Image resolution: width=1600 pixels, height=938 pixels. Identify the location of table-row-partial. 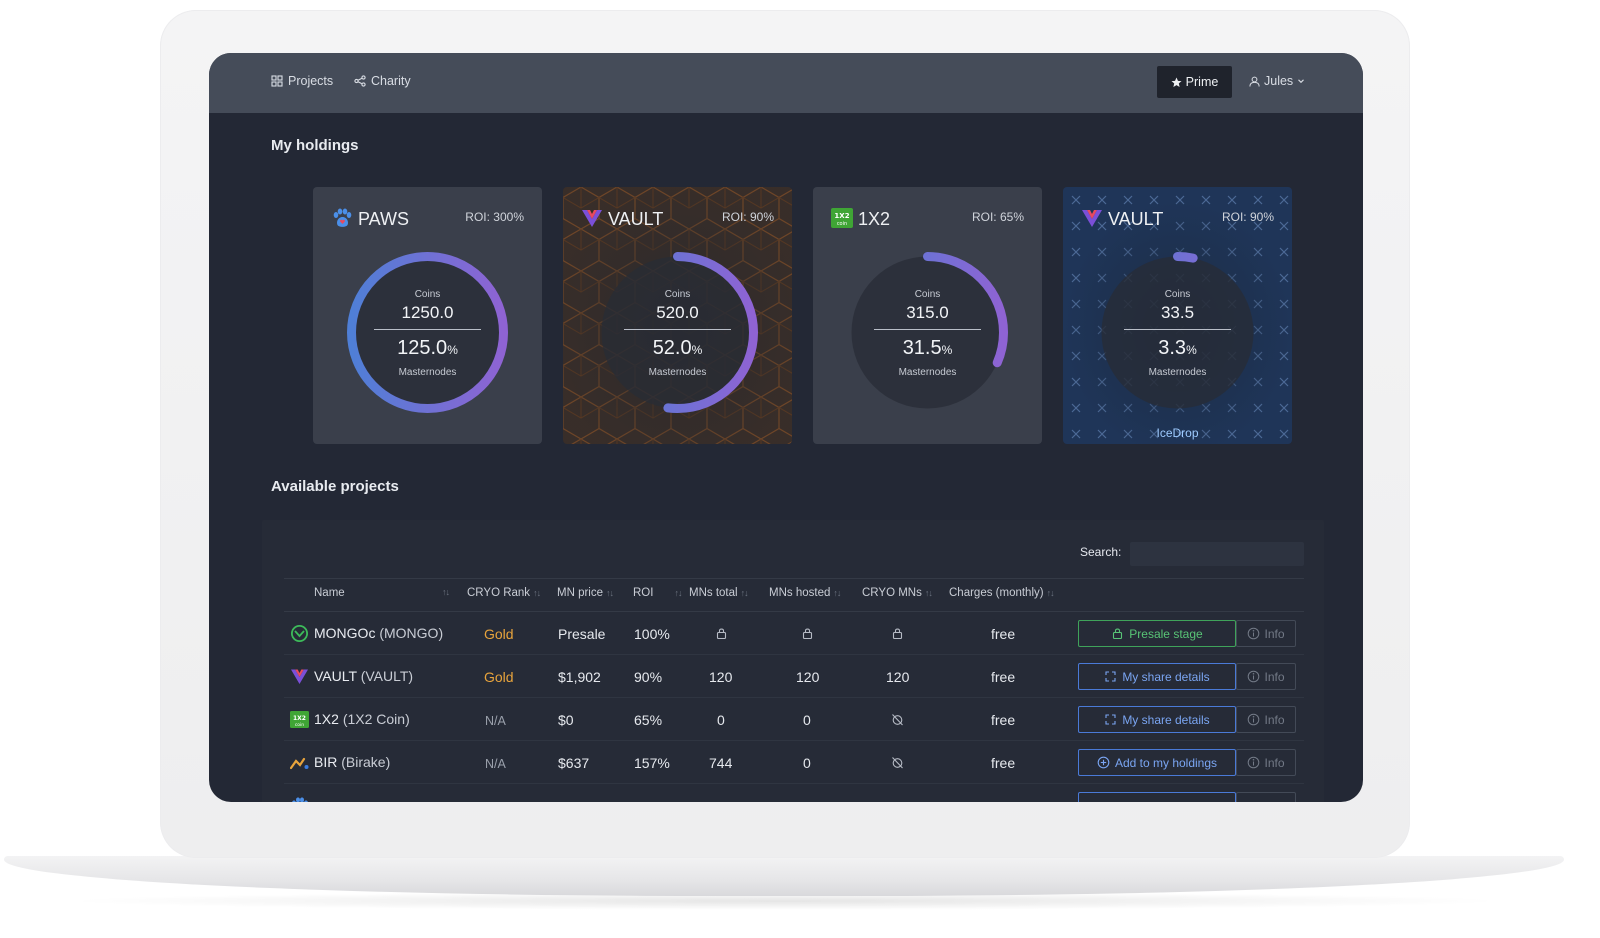
(794, 793).